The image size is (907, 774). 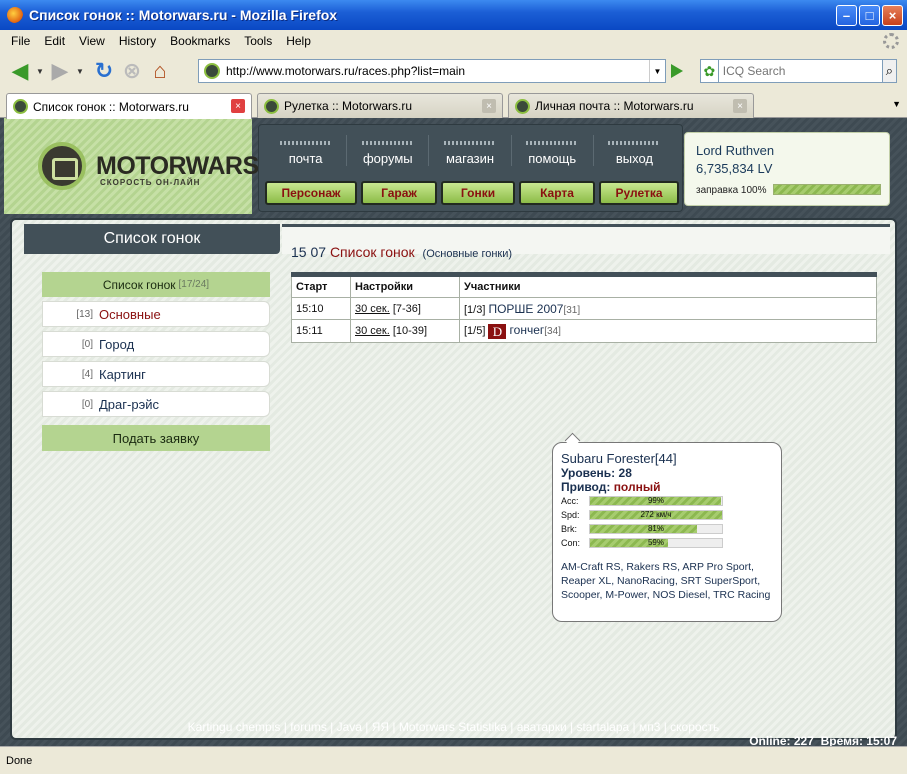 I want to click on race-settings-cell: 30 сек. [7-36], so click(x=405, y=308).